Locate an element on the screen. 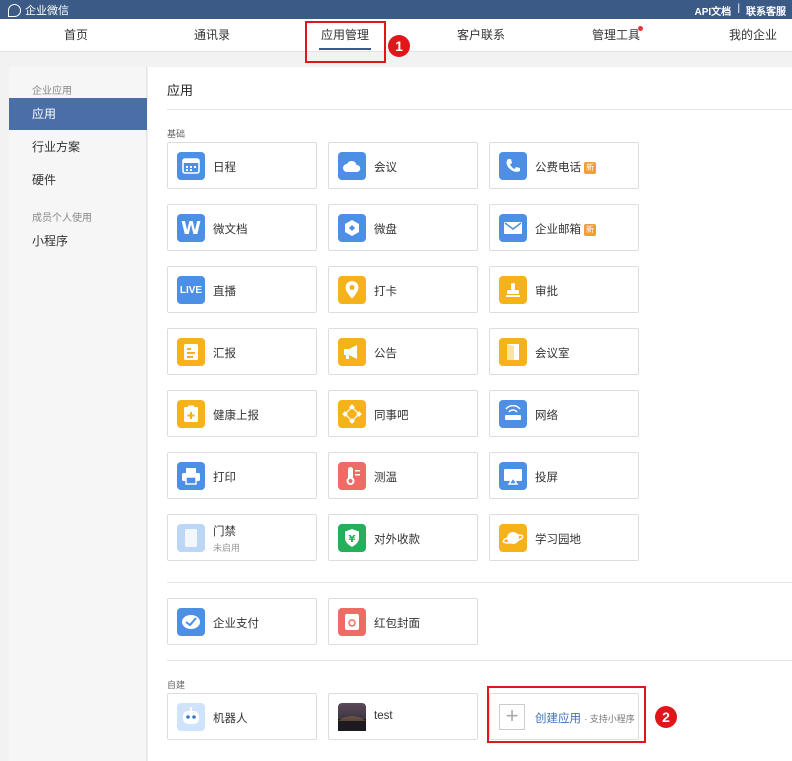  nav-contacts: 通讯录 is located at coordinates (212, 35).